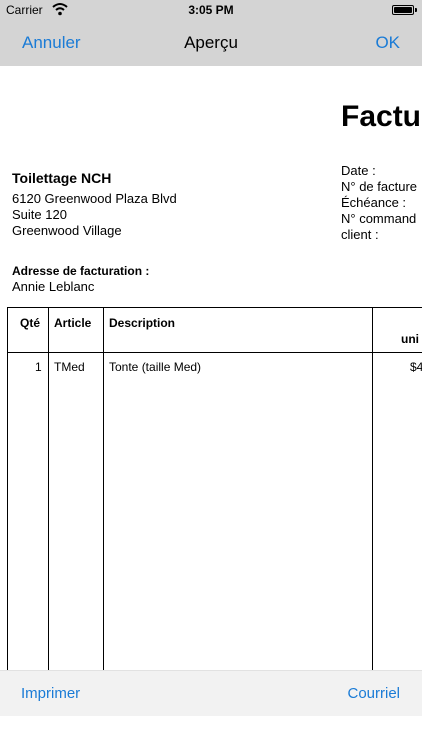  Describe the element at coordinates (53, 286) in the screenshot. I see `billing-name: Annie Leblanc` at that location.